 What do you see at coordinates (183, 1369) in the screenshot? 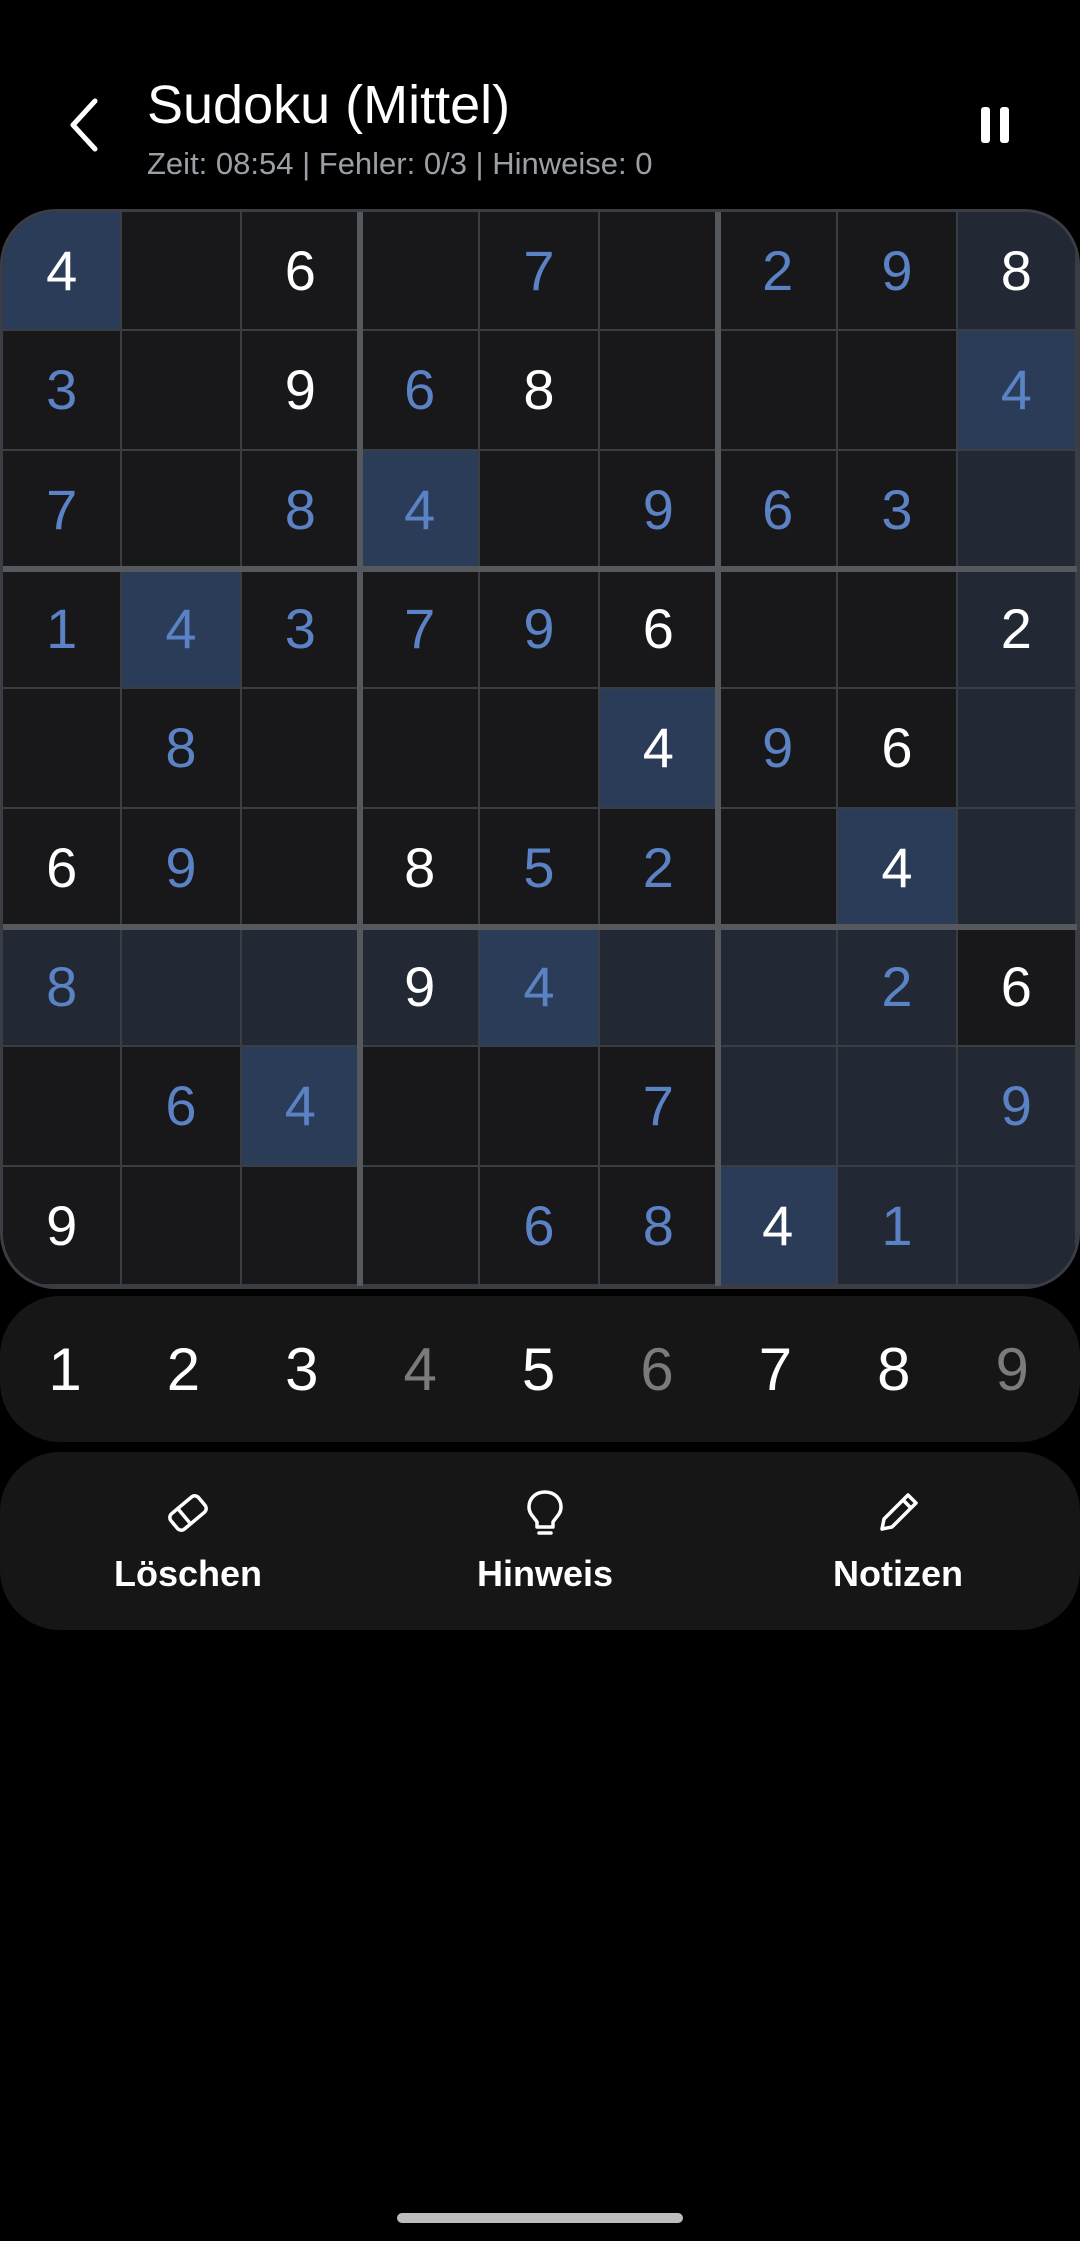
I see `number-key: 2` at bounding box center [183, 1369].